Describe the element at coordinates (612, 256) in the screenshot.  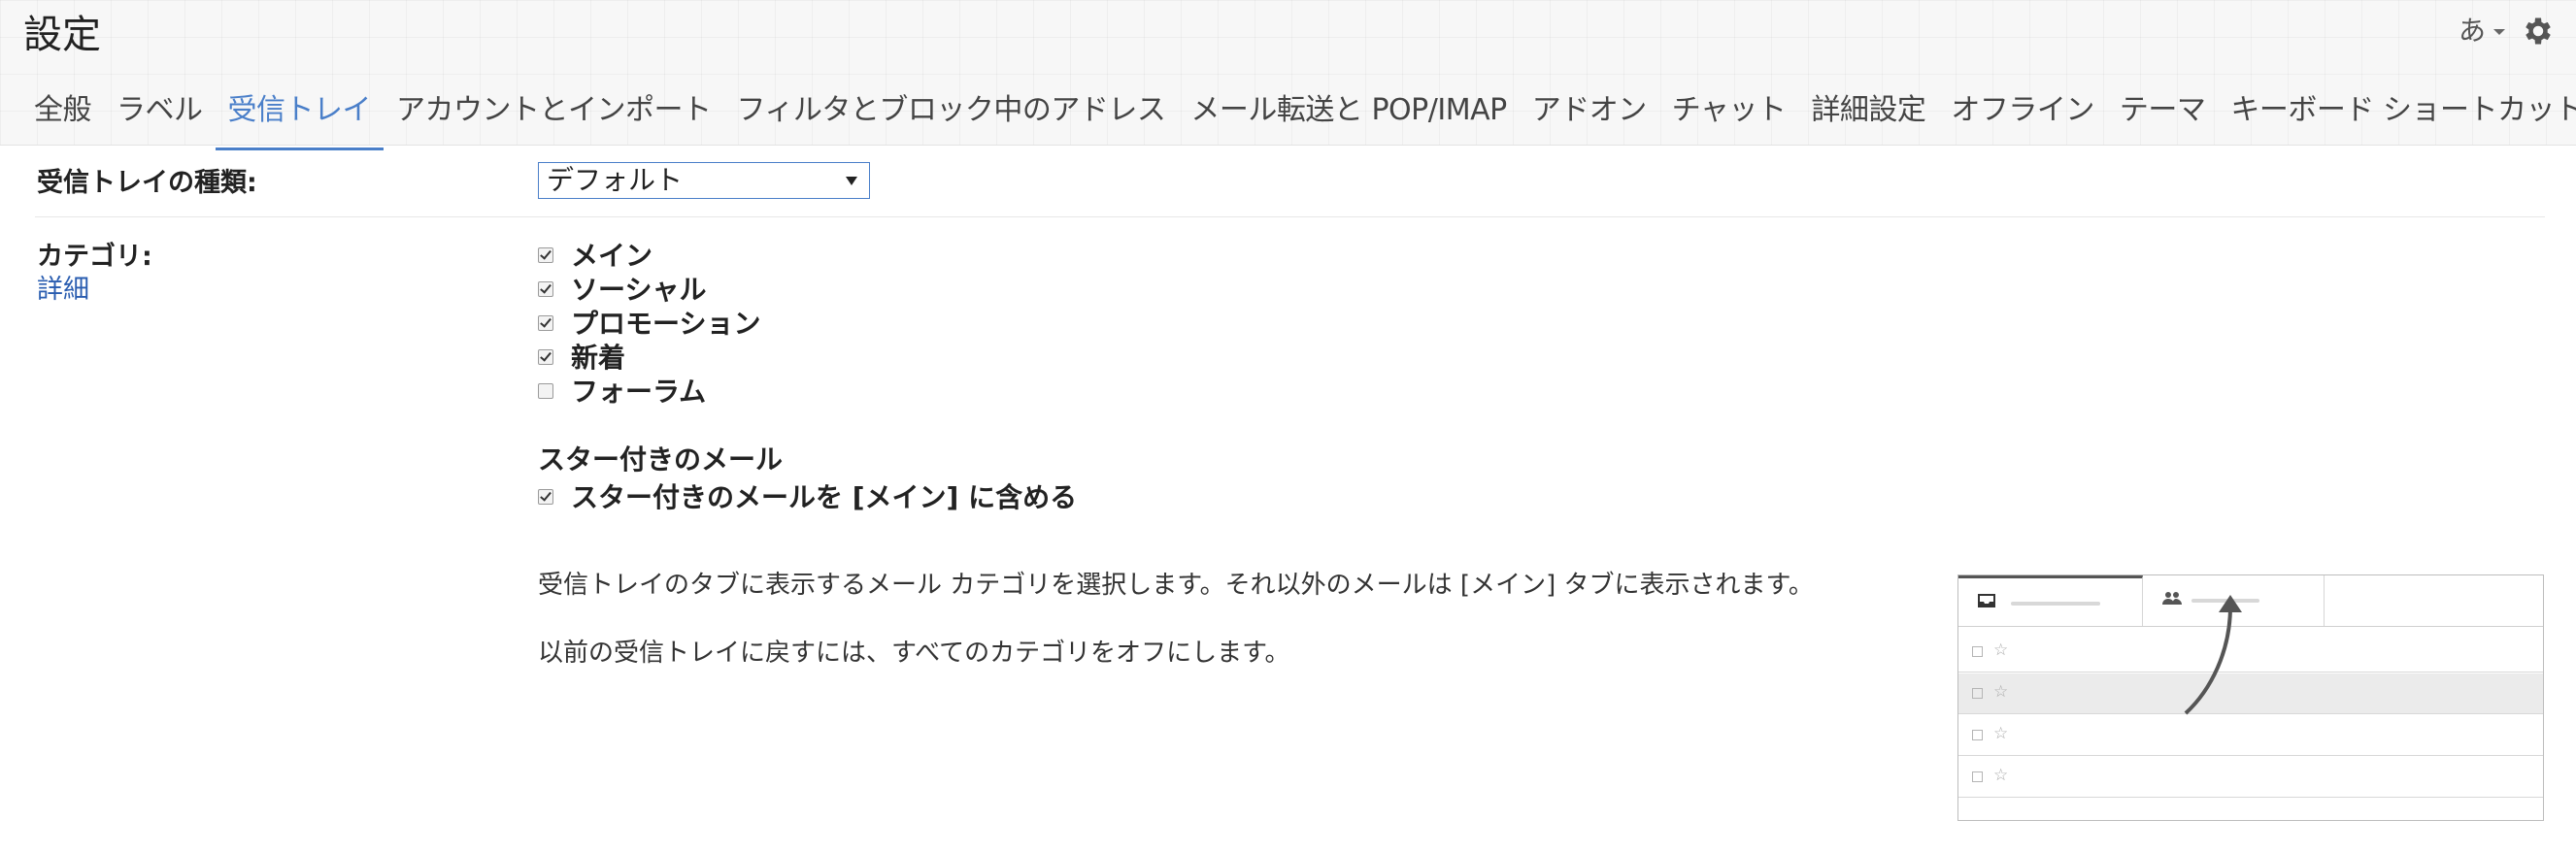
I see `category-label: メイン` at that location.